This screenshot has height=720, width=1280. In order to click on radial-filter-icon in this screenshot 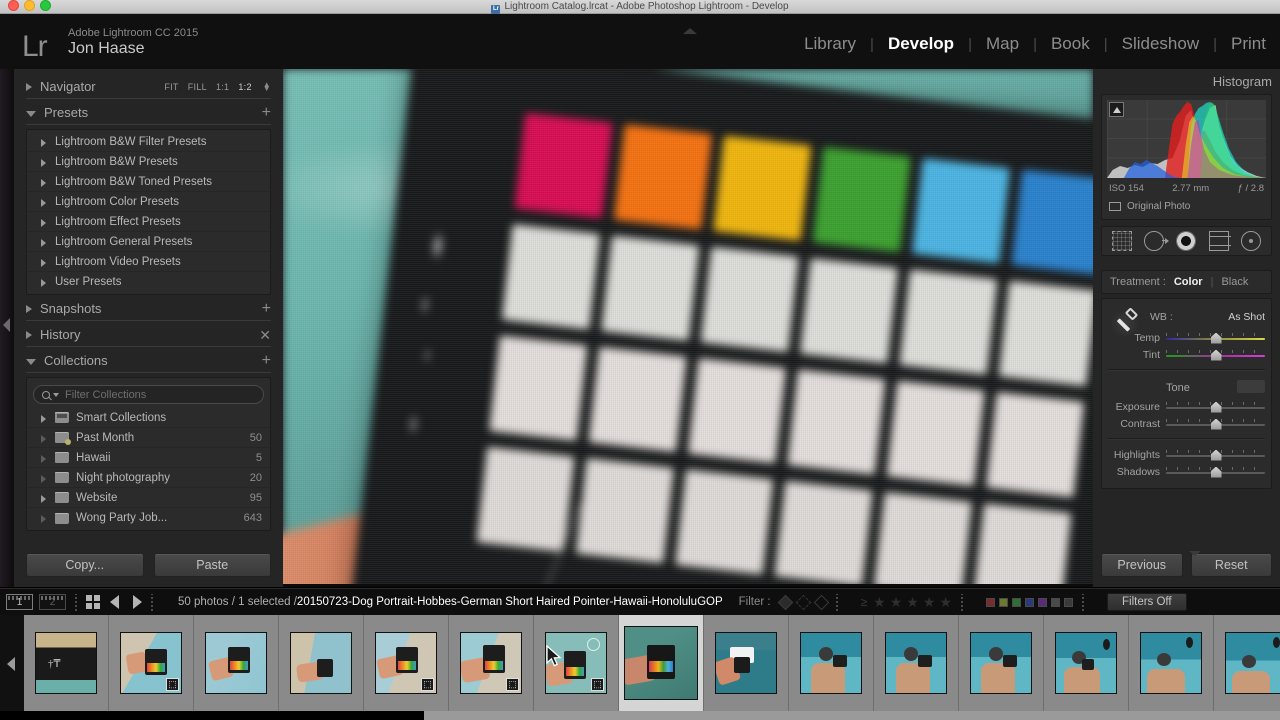, I will do `click(1250, 241)`.